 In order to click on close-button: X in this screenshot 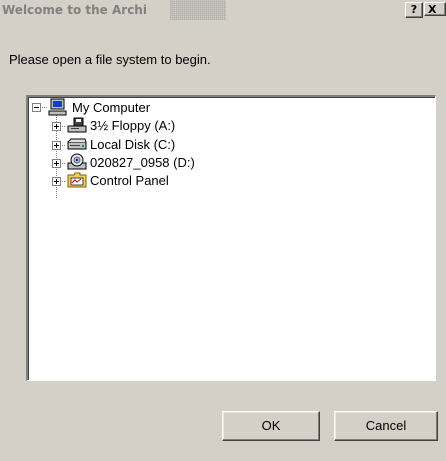, I will do `click(435, 9)`.